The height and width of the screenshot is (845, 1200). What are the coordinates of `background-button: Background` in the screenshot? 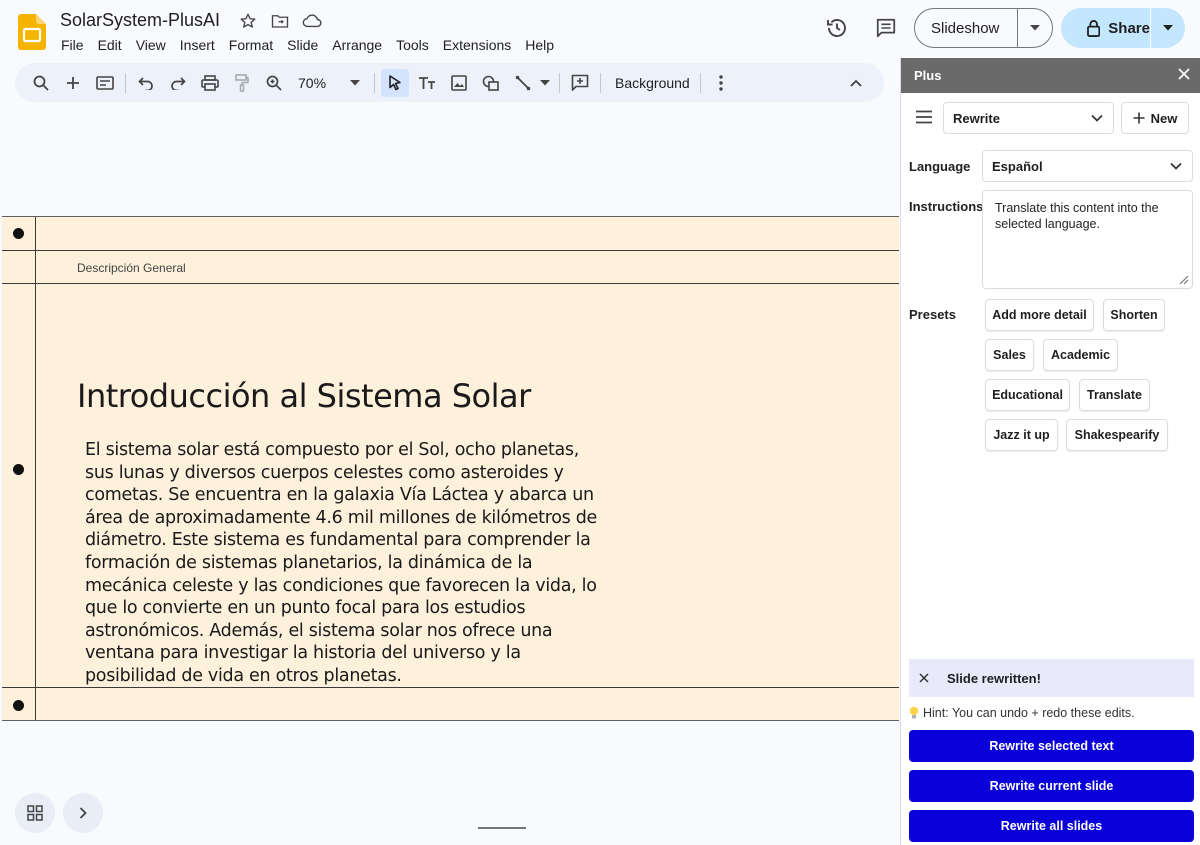 It's located at (652, 83).